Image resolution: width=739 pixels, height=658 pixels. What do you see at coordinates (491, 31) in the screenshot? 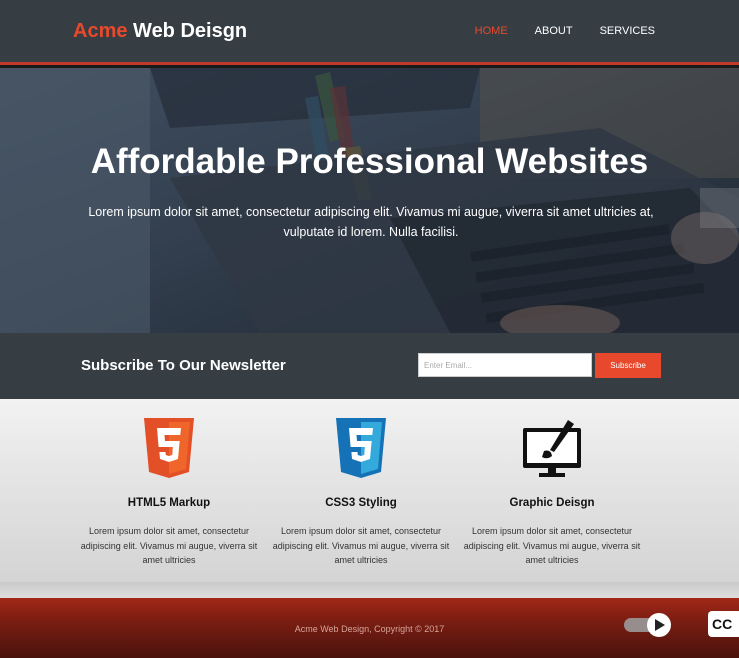
I see `nav-home-link: HOME` at bounding box center [491, 31].